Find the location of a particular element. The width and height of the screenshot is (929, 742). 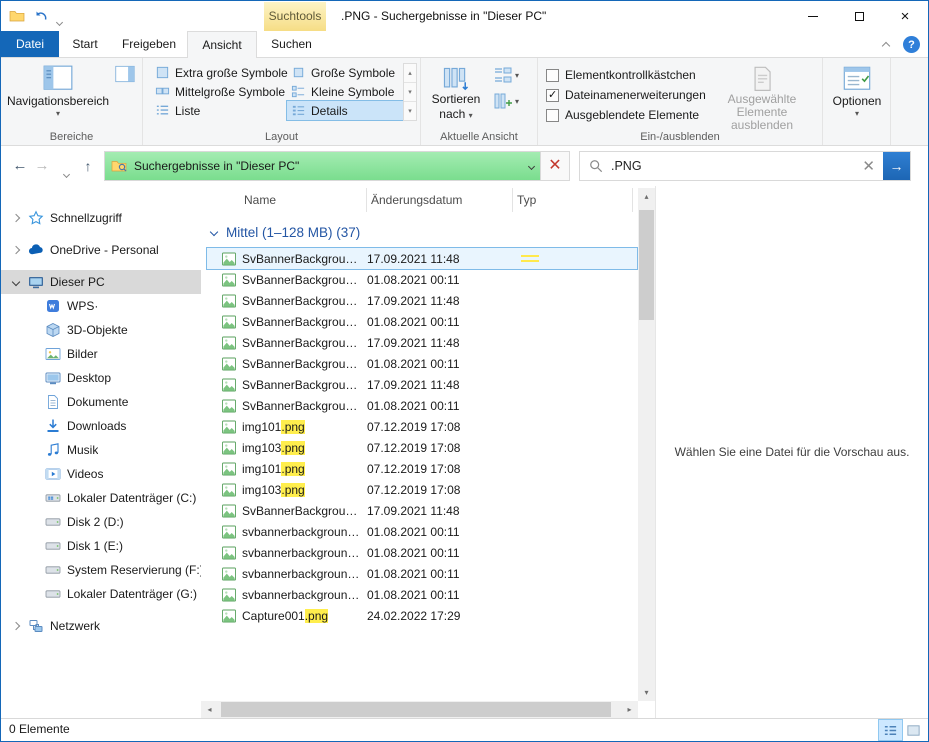

details-view-button is located at coordinates (890, 730).